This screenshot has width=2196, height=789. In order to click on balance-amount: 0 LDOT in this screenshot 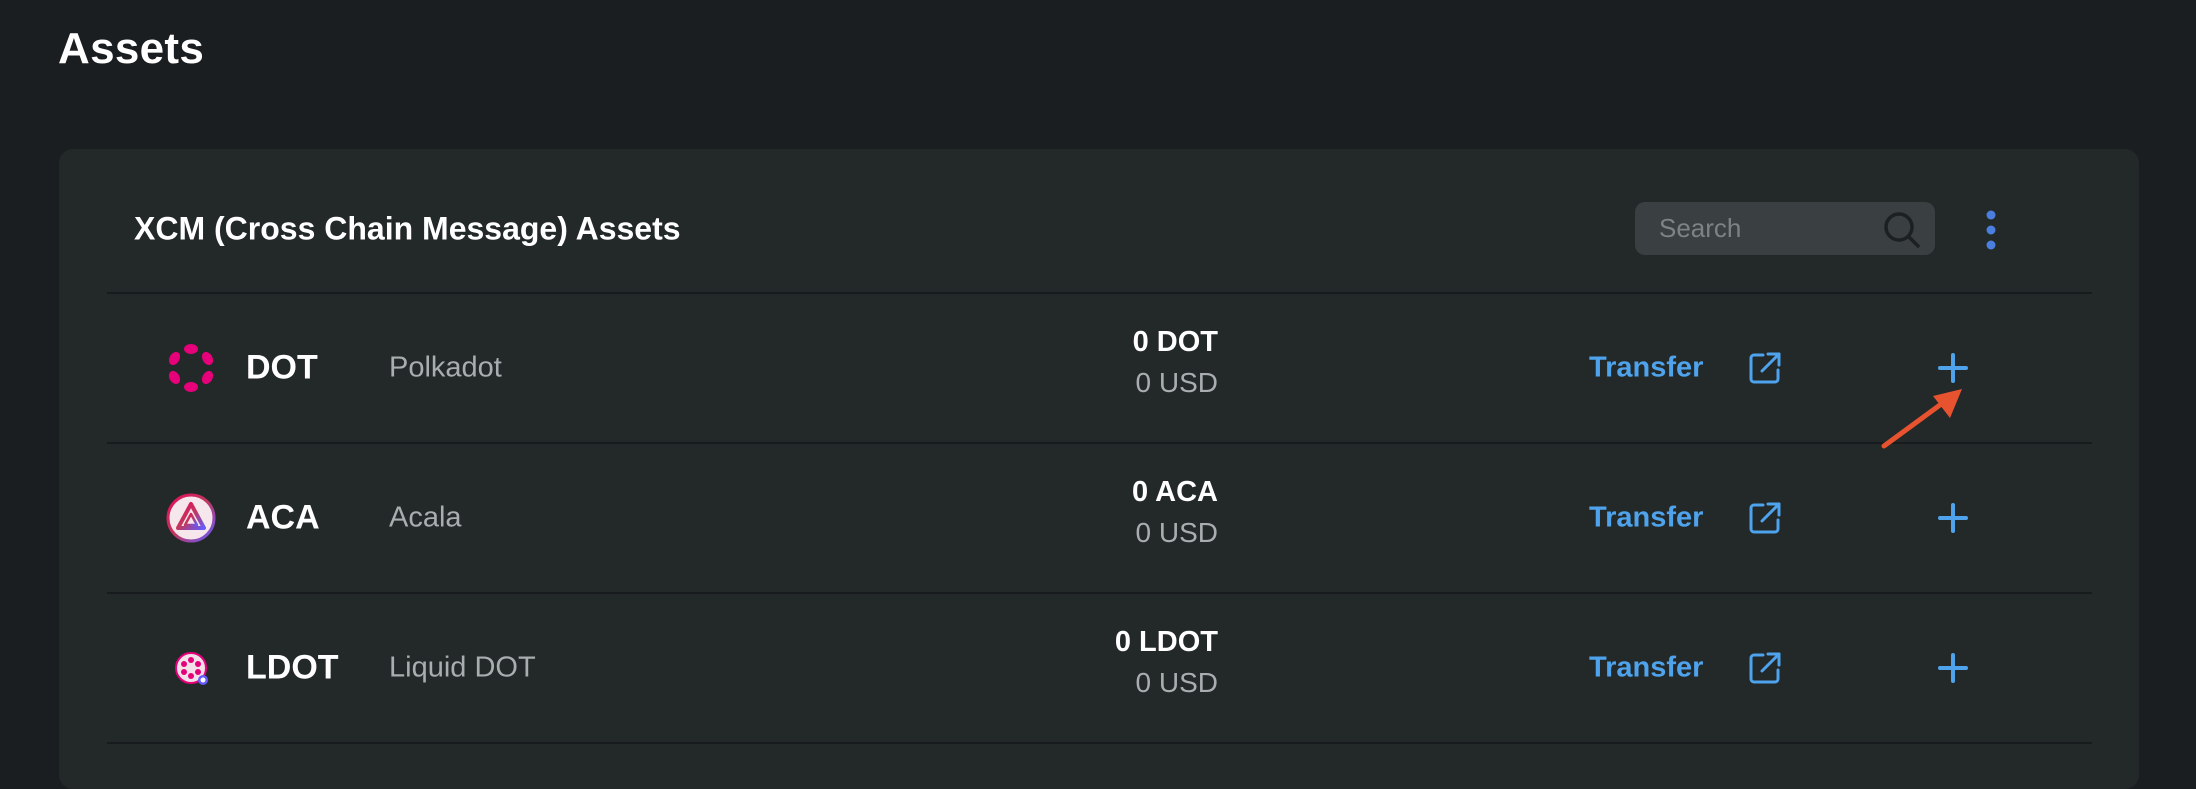, I will do `click(1166, 642)`.